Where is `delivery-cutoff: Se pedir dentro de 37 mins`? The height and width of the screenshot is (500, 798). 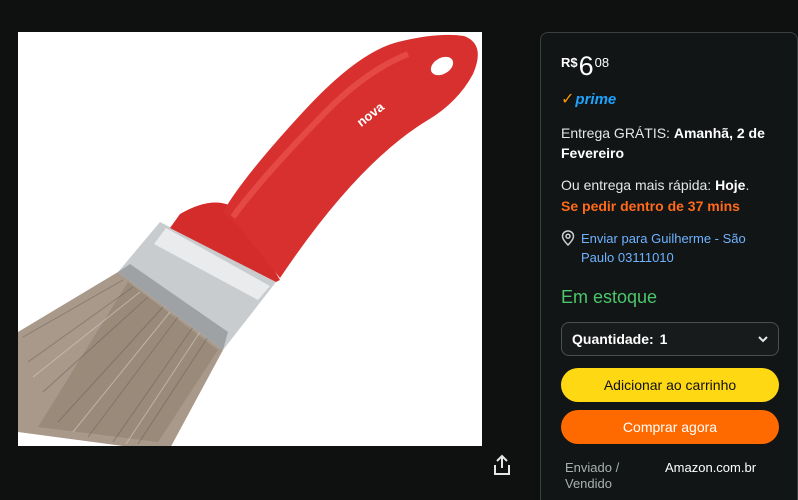 delivery-cutoff: Se pedir dentro de 37 mins is located at coordinates (650, 206).